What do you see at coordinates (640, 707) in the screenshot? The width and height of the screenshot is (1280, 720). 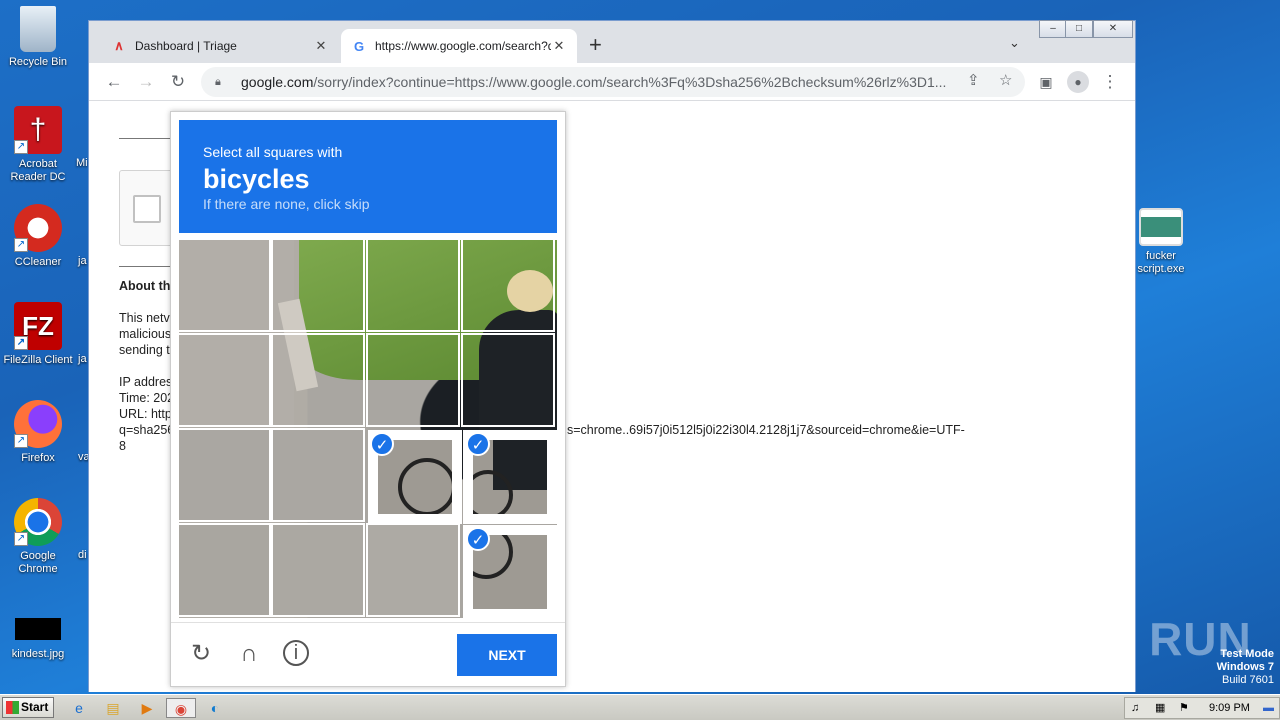 I see `taskbar: Start e ▤ ▶ ◉ ◐ ♫ ▦ ⚑ 9:09 PM ▬` at bounding box center [640, 707].